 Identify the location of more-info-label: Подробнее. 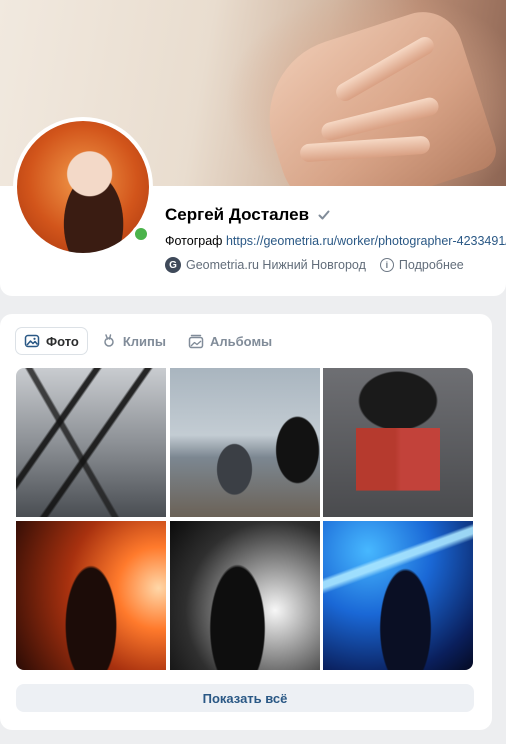
(431, 265).